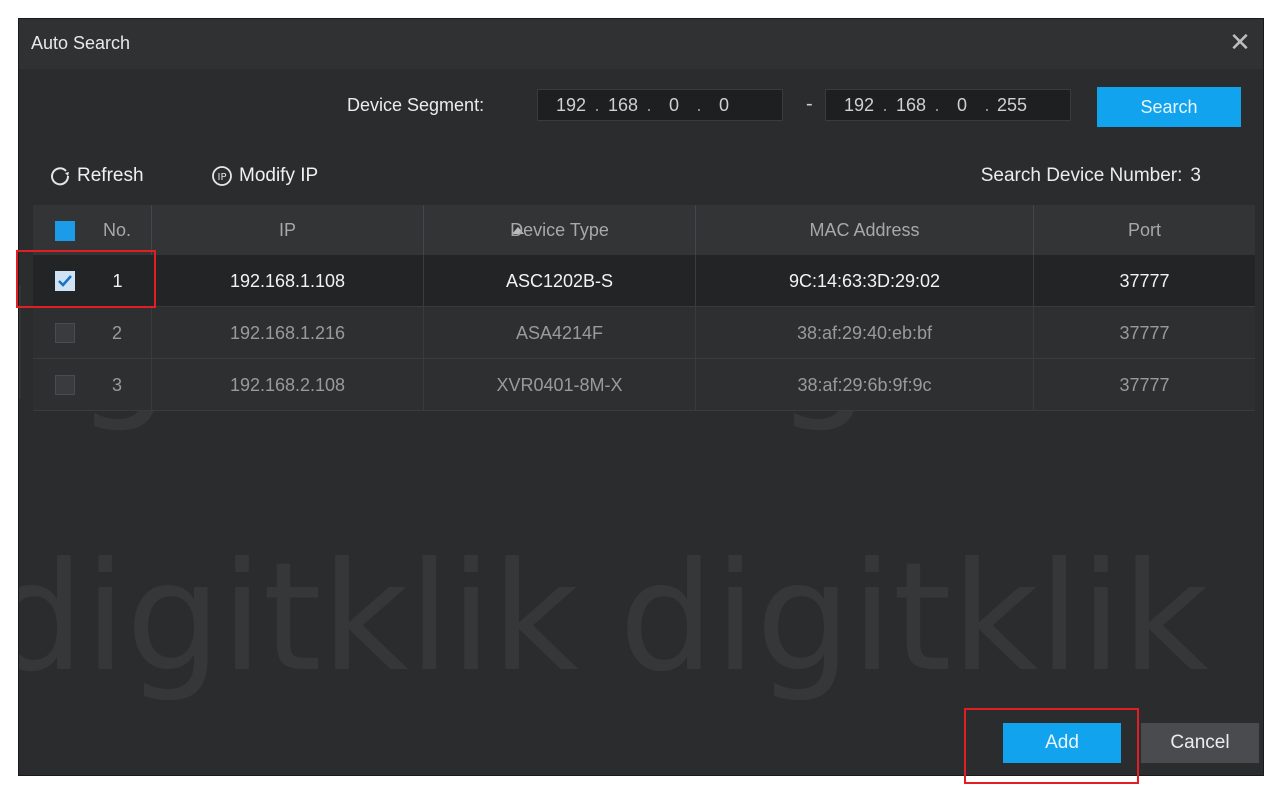 The height and width of the screenshot is (787, 1282). Describe the element at coordinates (1195, 175) in the screenshot. I see `search-device-number-value: 3` at that location.